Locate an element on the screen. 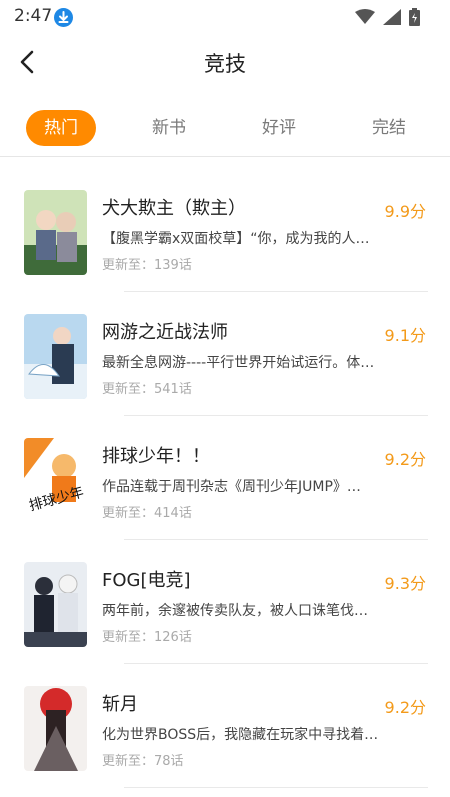 Image resolution: width=450 pixels, height=797 pixels. update-count: 414话 is located at coordinates (173, 513).